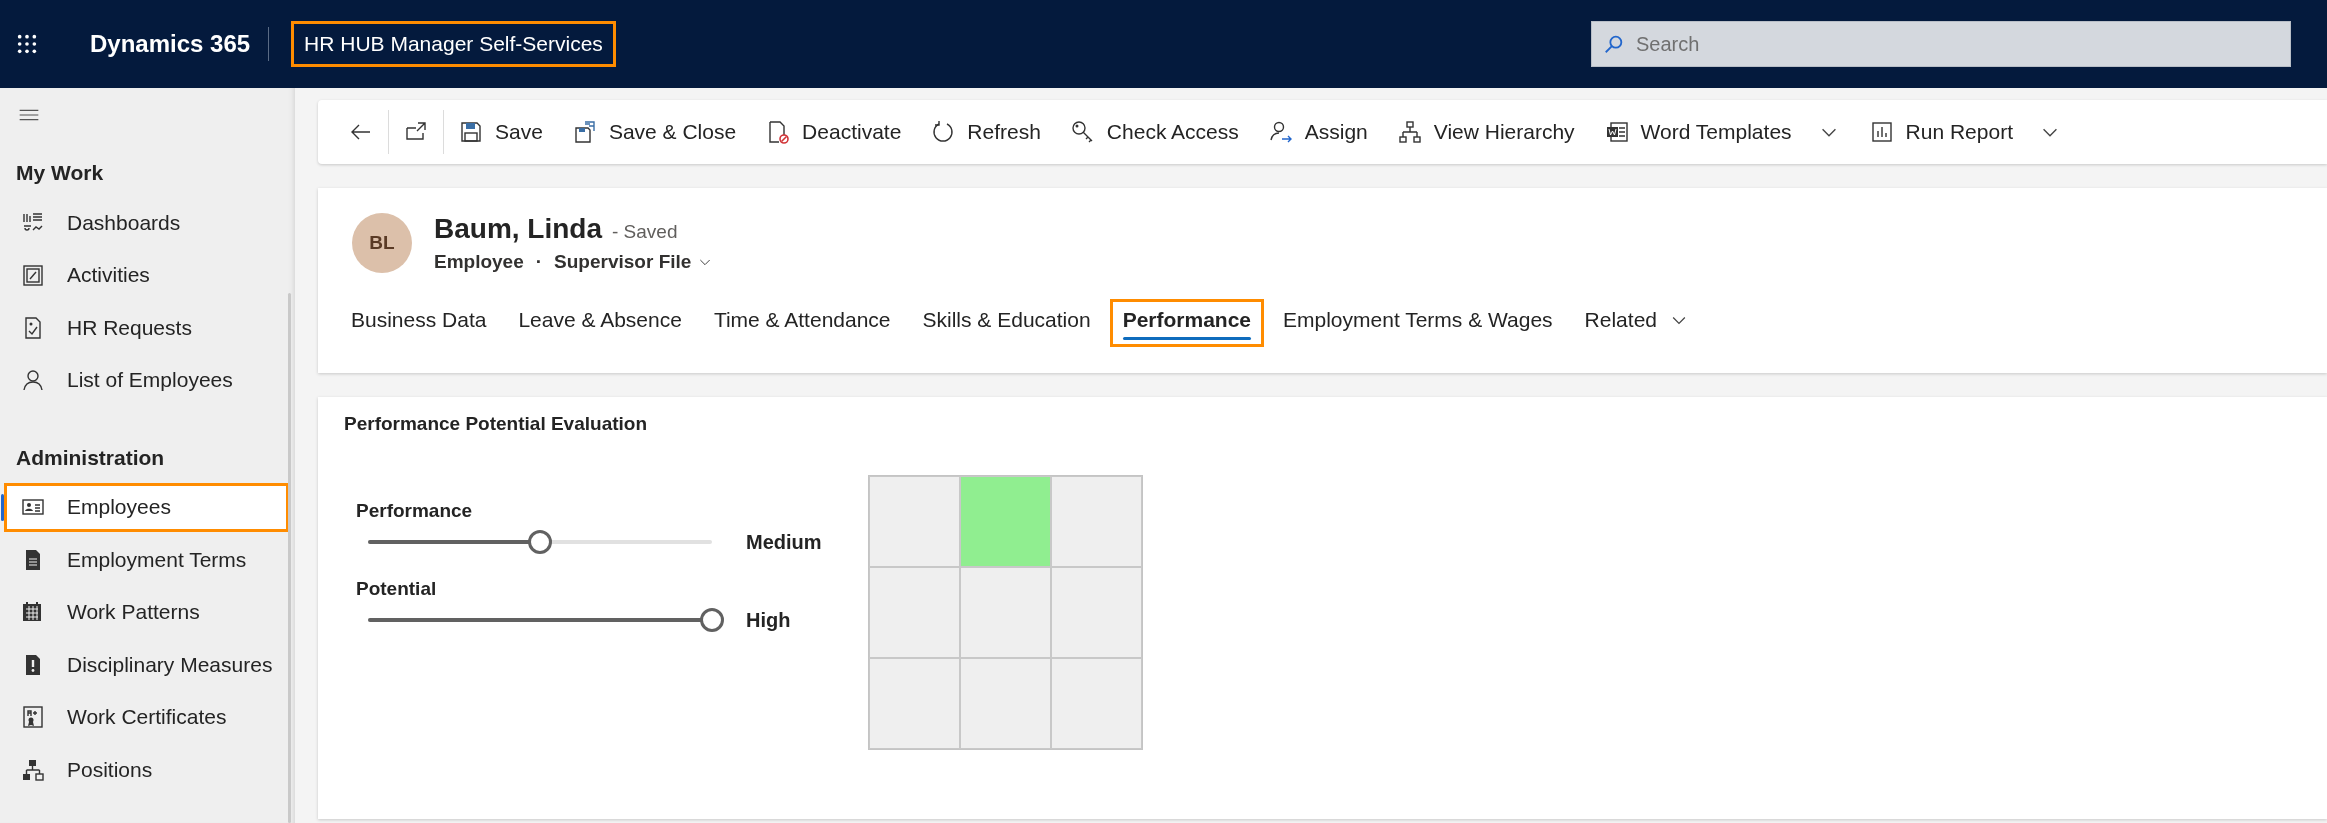 Image resolution: width=2327 pixels, height=823 pixels. I want to click on search-icon, so click(1614, 44).